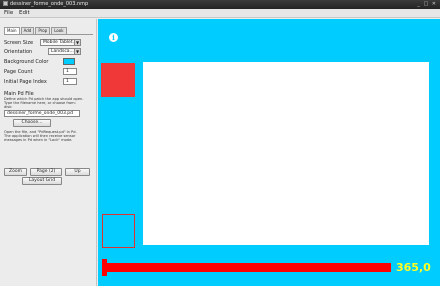  Describe the element at coordinates (12, 30) in the screenshot. I see `tab-main: Main` at that location.